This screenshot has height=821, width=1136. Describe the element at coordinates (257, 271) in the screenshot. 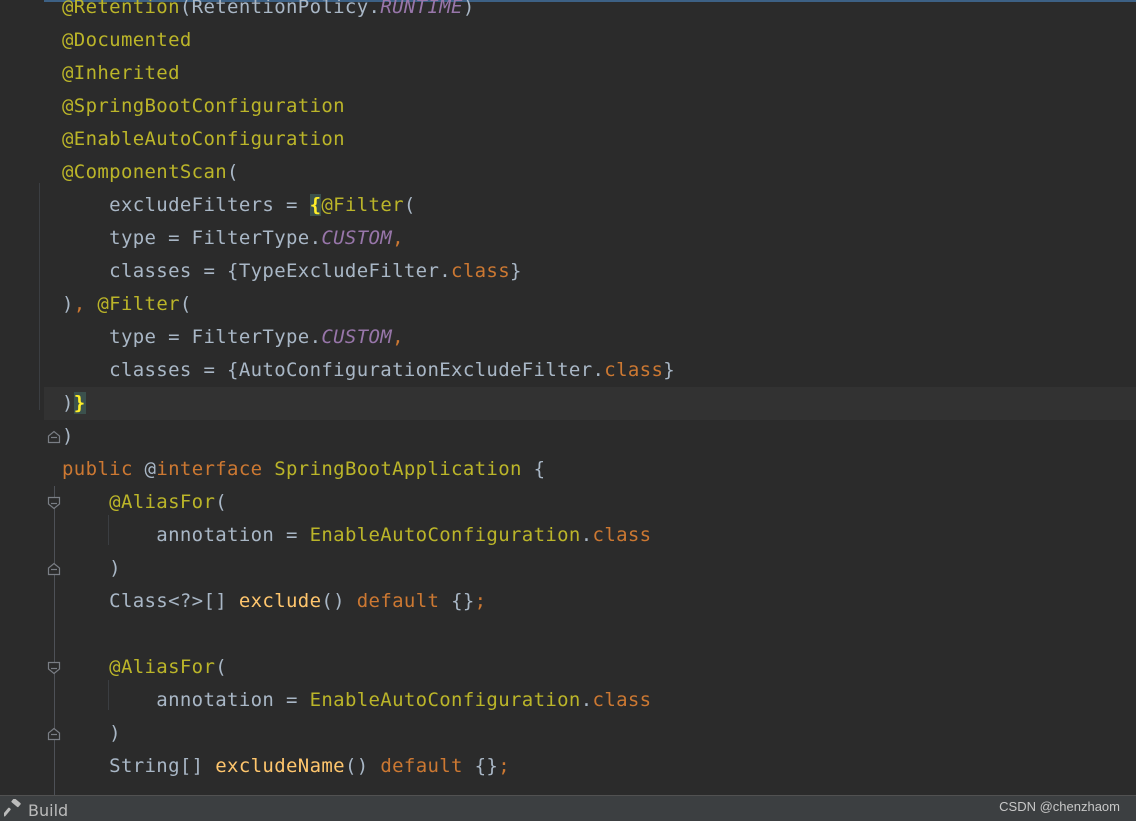

I see `code-token: classes = {TypeExcludeFilter.` at that location.